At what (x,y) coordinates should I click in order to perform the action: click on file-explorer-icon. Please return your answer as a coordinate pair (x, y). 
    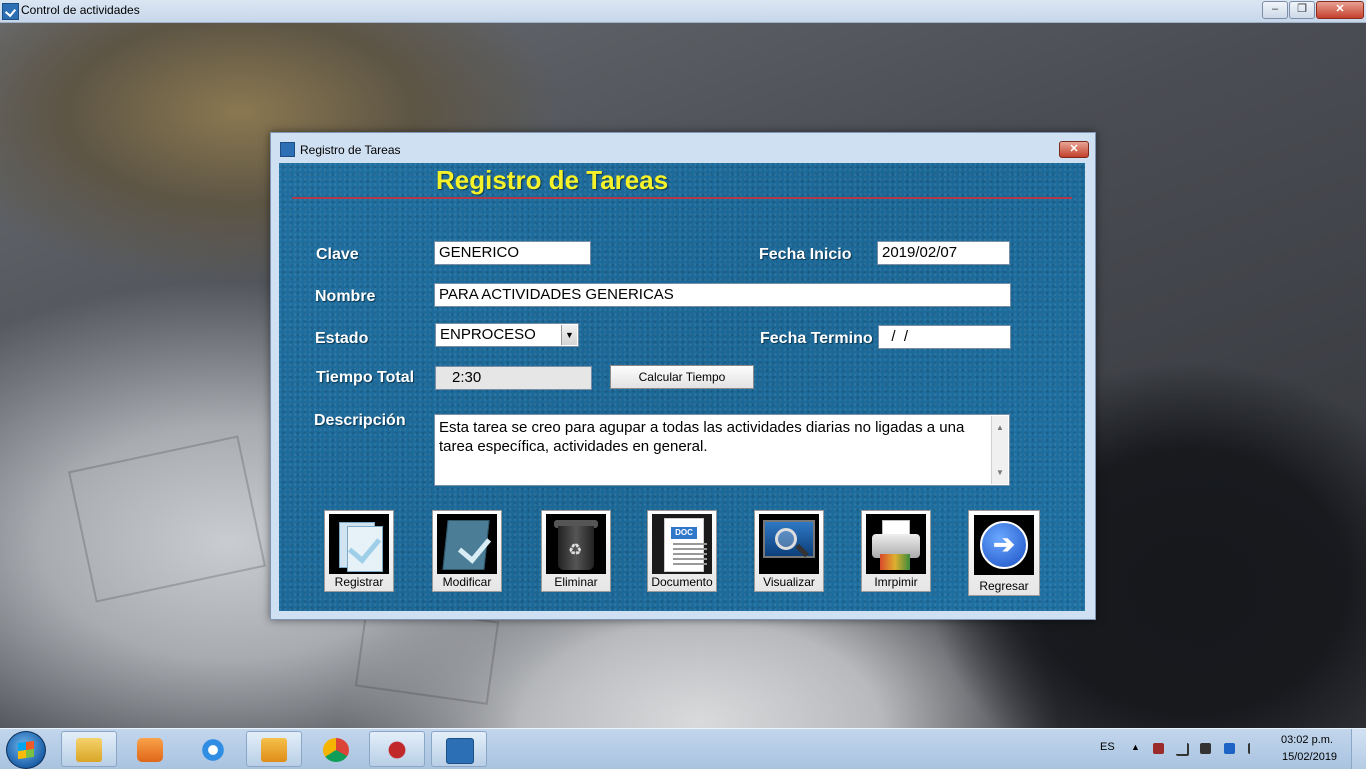
    Looking at the image, I should click on (89, 749).